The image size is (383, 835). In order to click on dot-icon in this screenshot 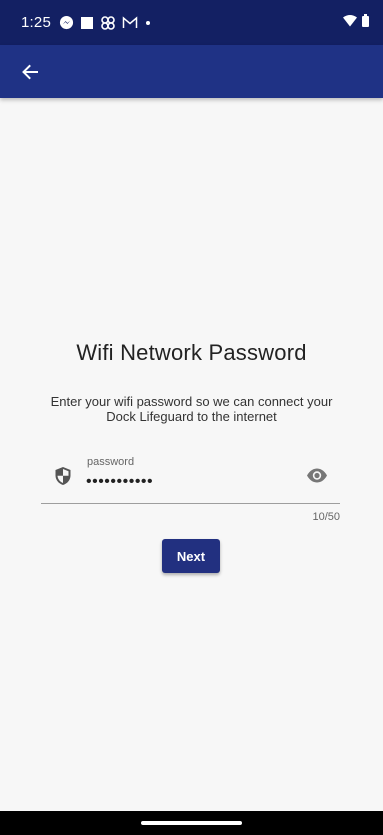, I will do `click(148, 23)`.